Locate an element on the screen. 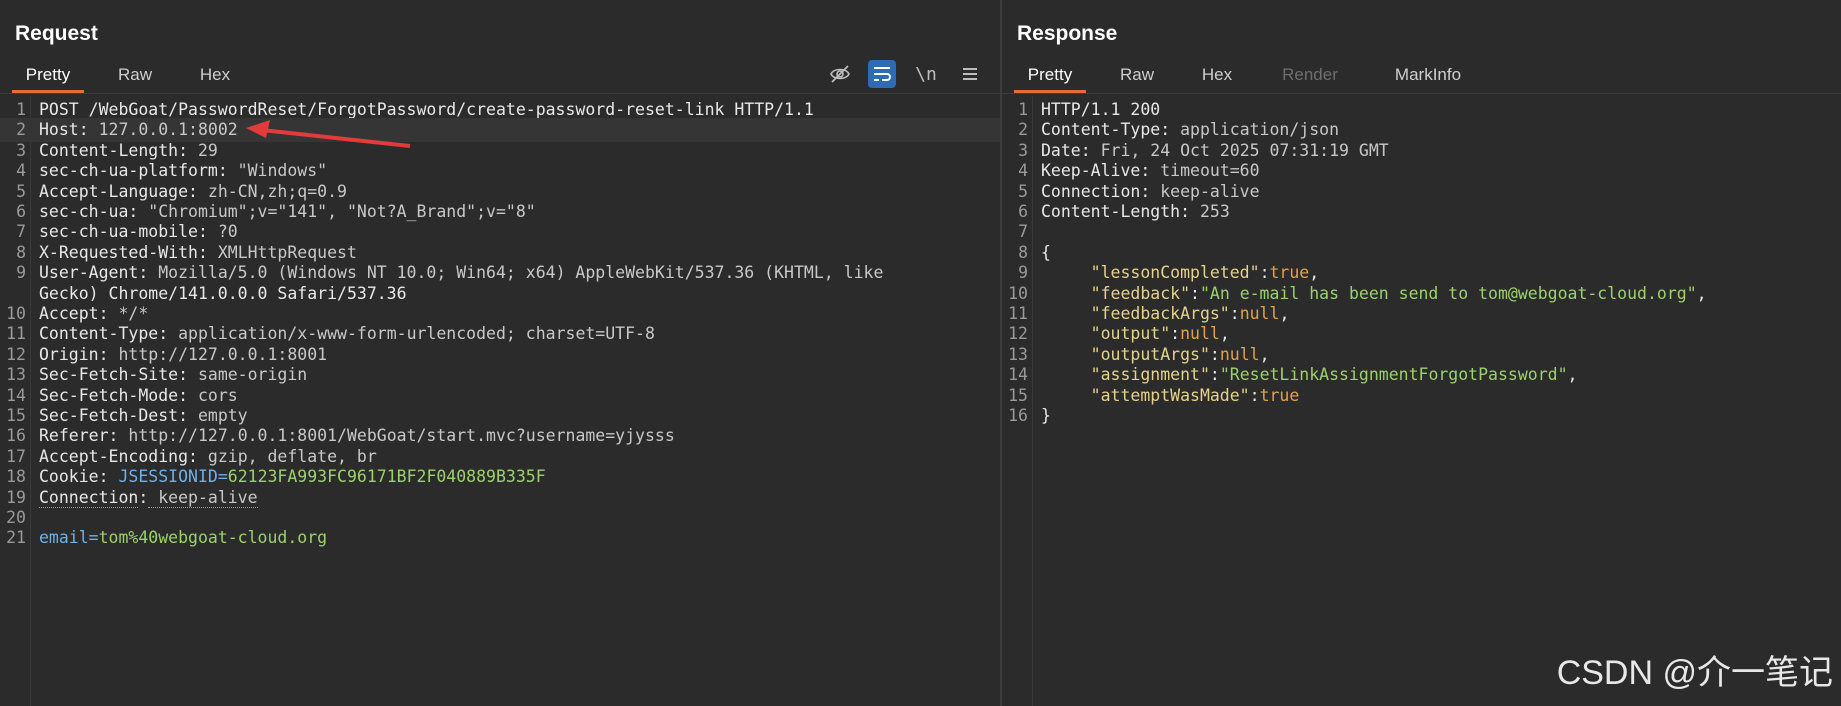 This screenshot has height=706, width=1841. header-value: cors is located at coordinates (213, 395).